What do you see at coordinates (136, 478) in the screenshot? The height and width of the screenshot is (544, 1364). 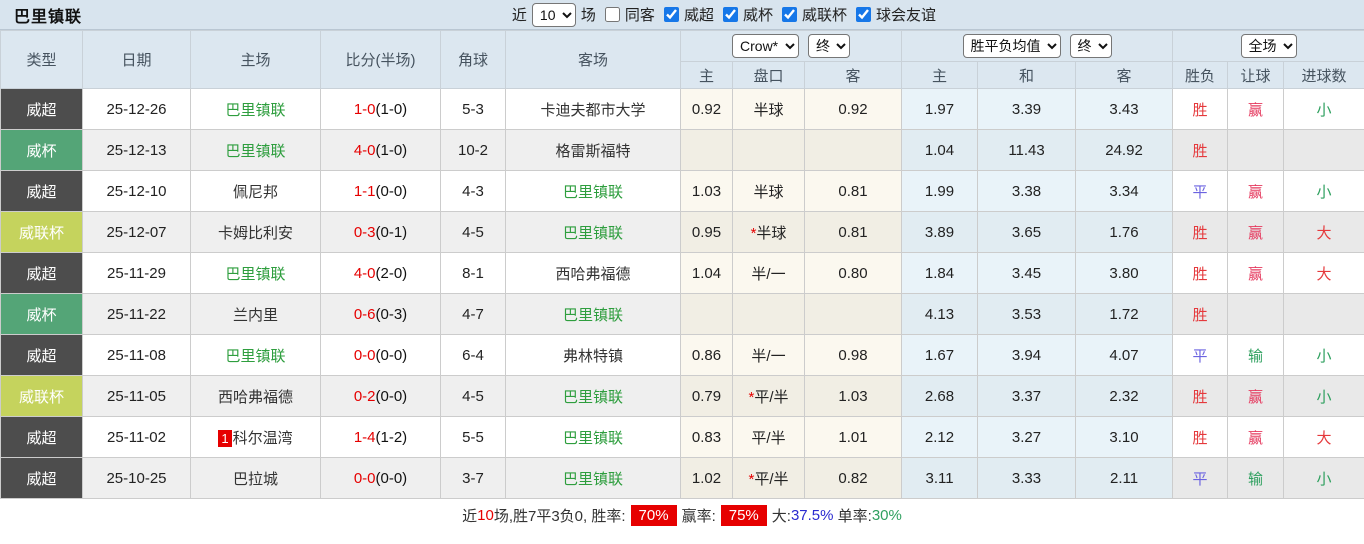 I see `date-cell: 25-10-25` at bounding box center [136, 478].